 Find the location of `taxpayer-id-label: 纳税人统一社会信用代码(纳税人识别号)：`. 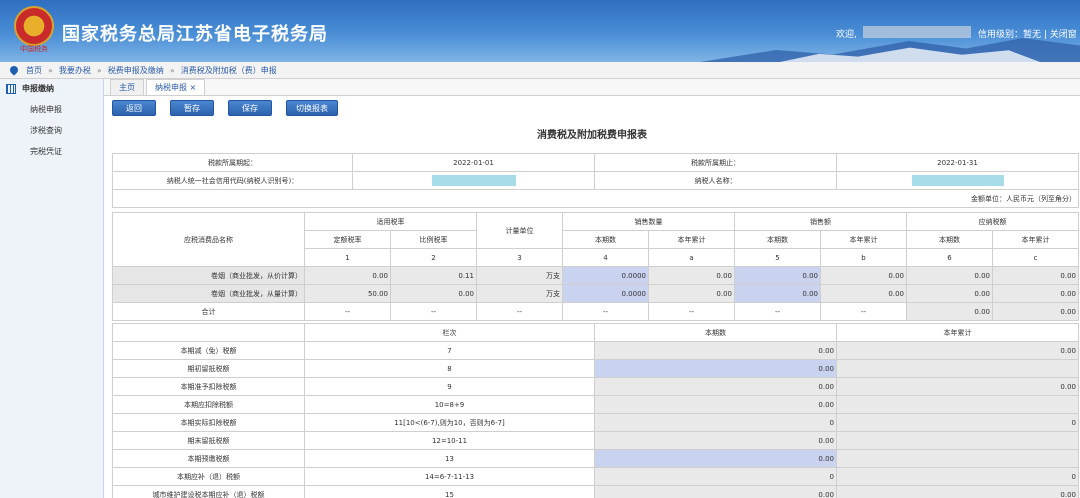

taxpayer-id-label: 纳税人统一社会信用代码(纳税人识别号)： is located at coordinates (232, 180).